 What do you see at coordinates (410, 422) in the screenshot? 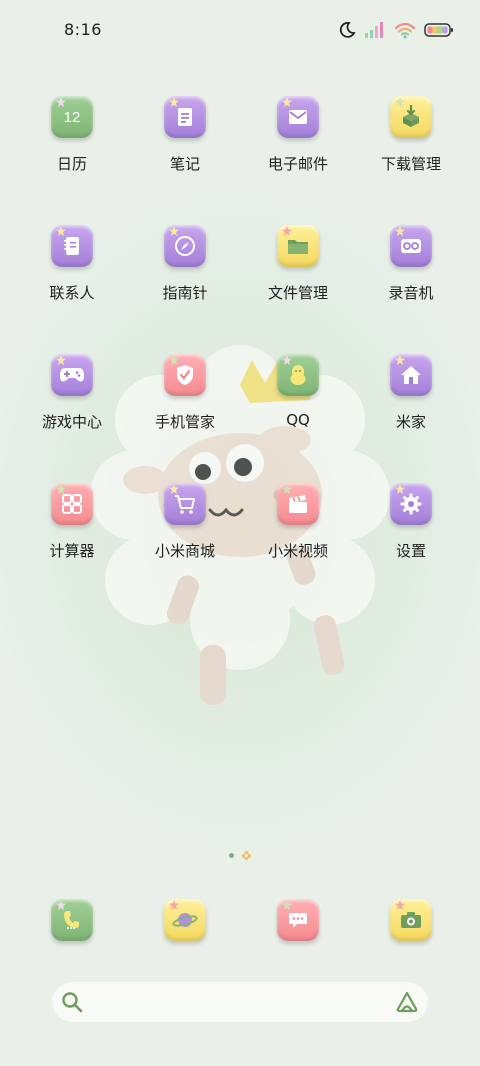
I see `app-label: 米家` at bounding box center [410, 422].